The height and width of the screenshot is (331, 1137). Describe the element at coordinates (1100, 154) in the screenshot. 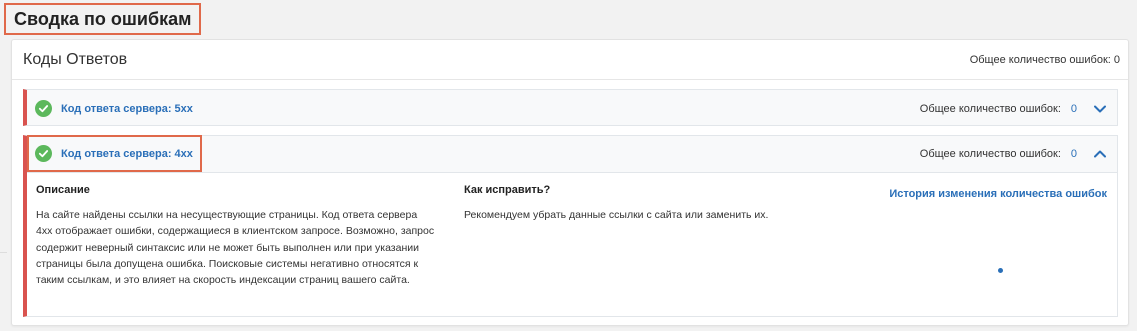

I see `chevron-up-icon` at that location.